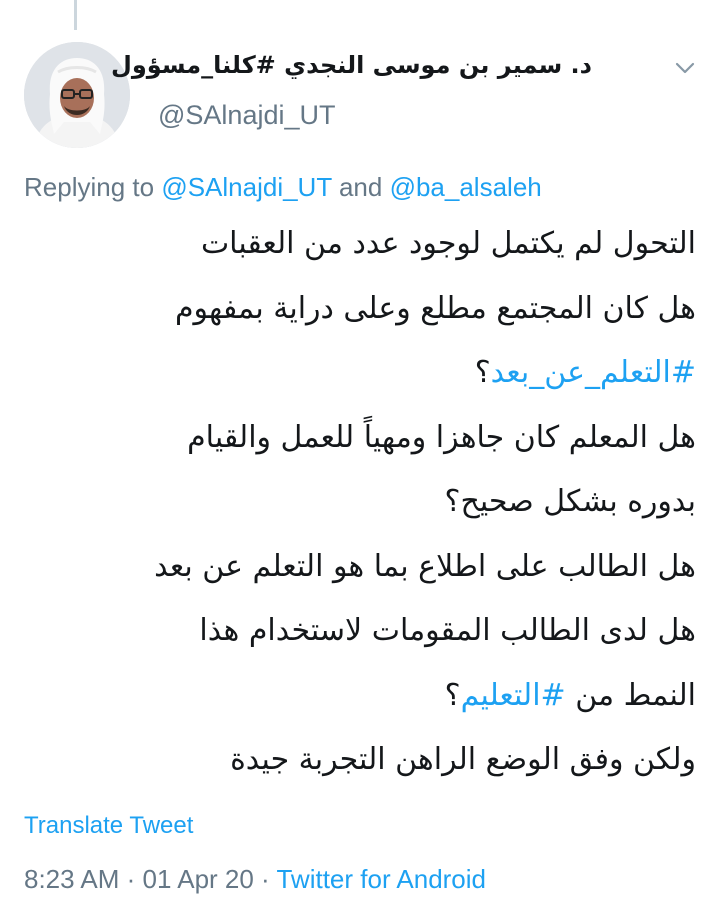 Image resolution: width=720 pixels, height=923 pixels. I want to click on replying-conjunction: and, so click(360, 187).